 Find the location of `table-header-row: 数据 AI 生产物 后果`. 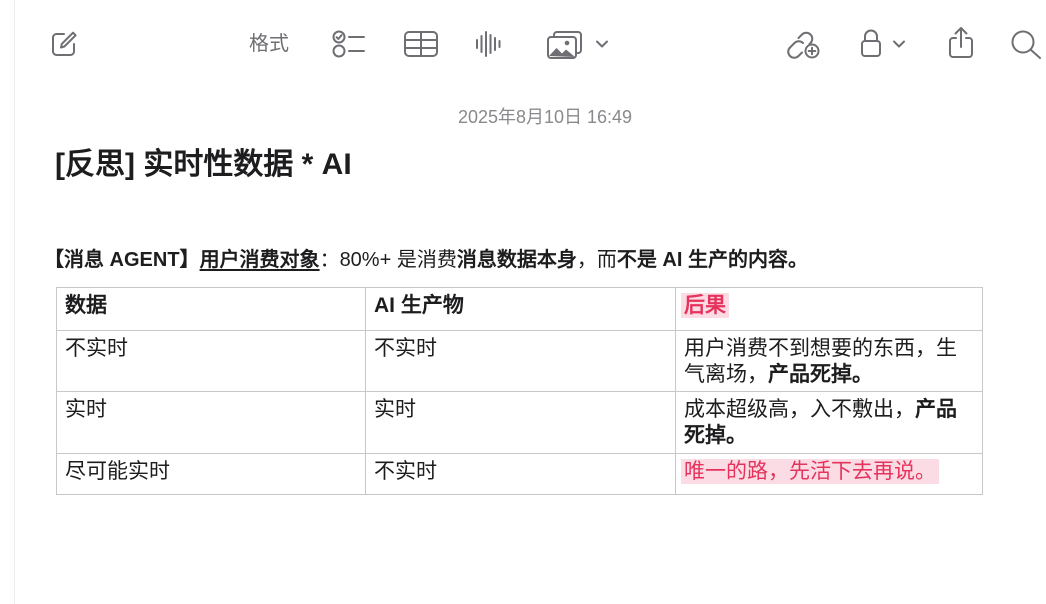

table-header-row: 数据 AI 生产物 后果 is located at coordinates (519, 309).